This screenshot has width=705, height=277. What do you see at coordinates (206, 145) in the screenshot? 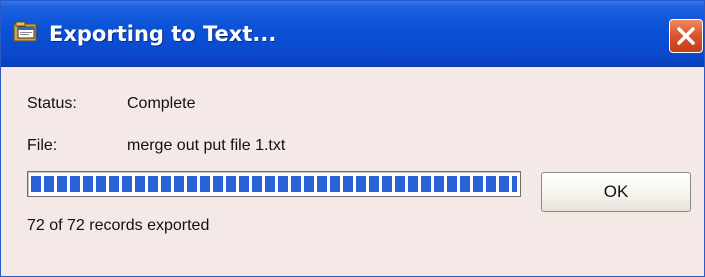
I see `file-value: merge out put file 1.txt` at bounding box center [206, 145].